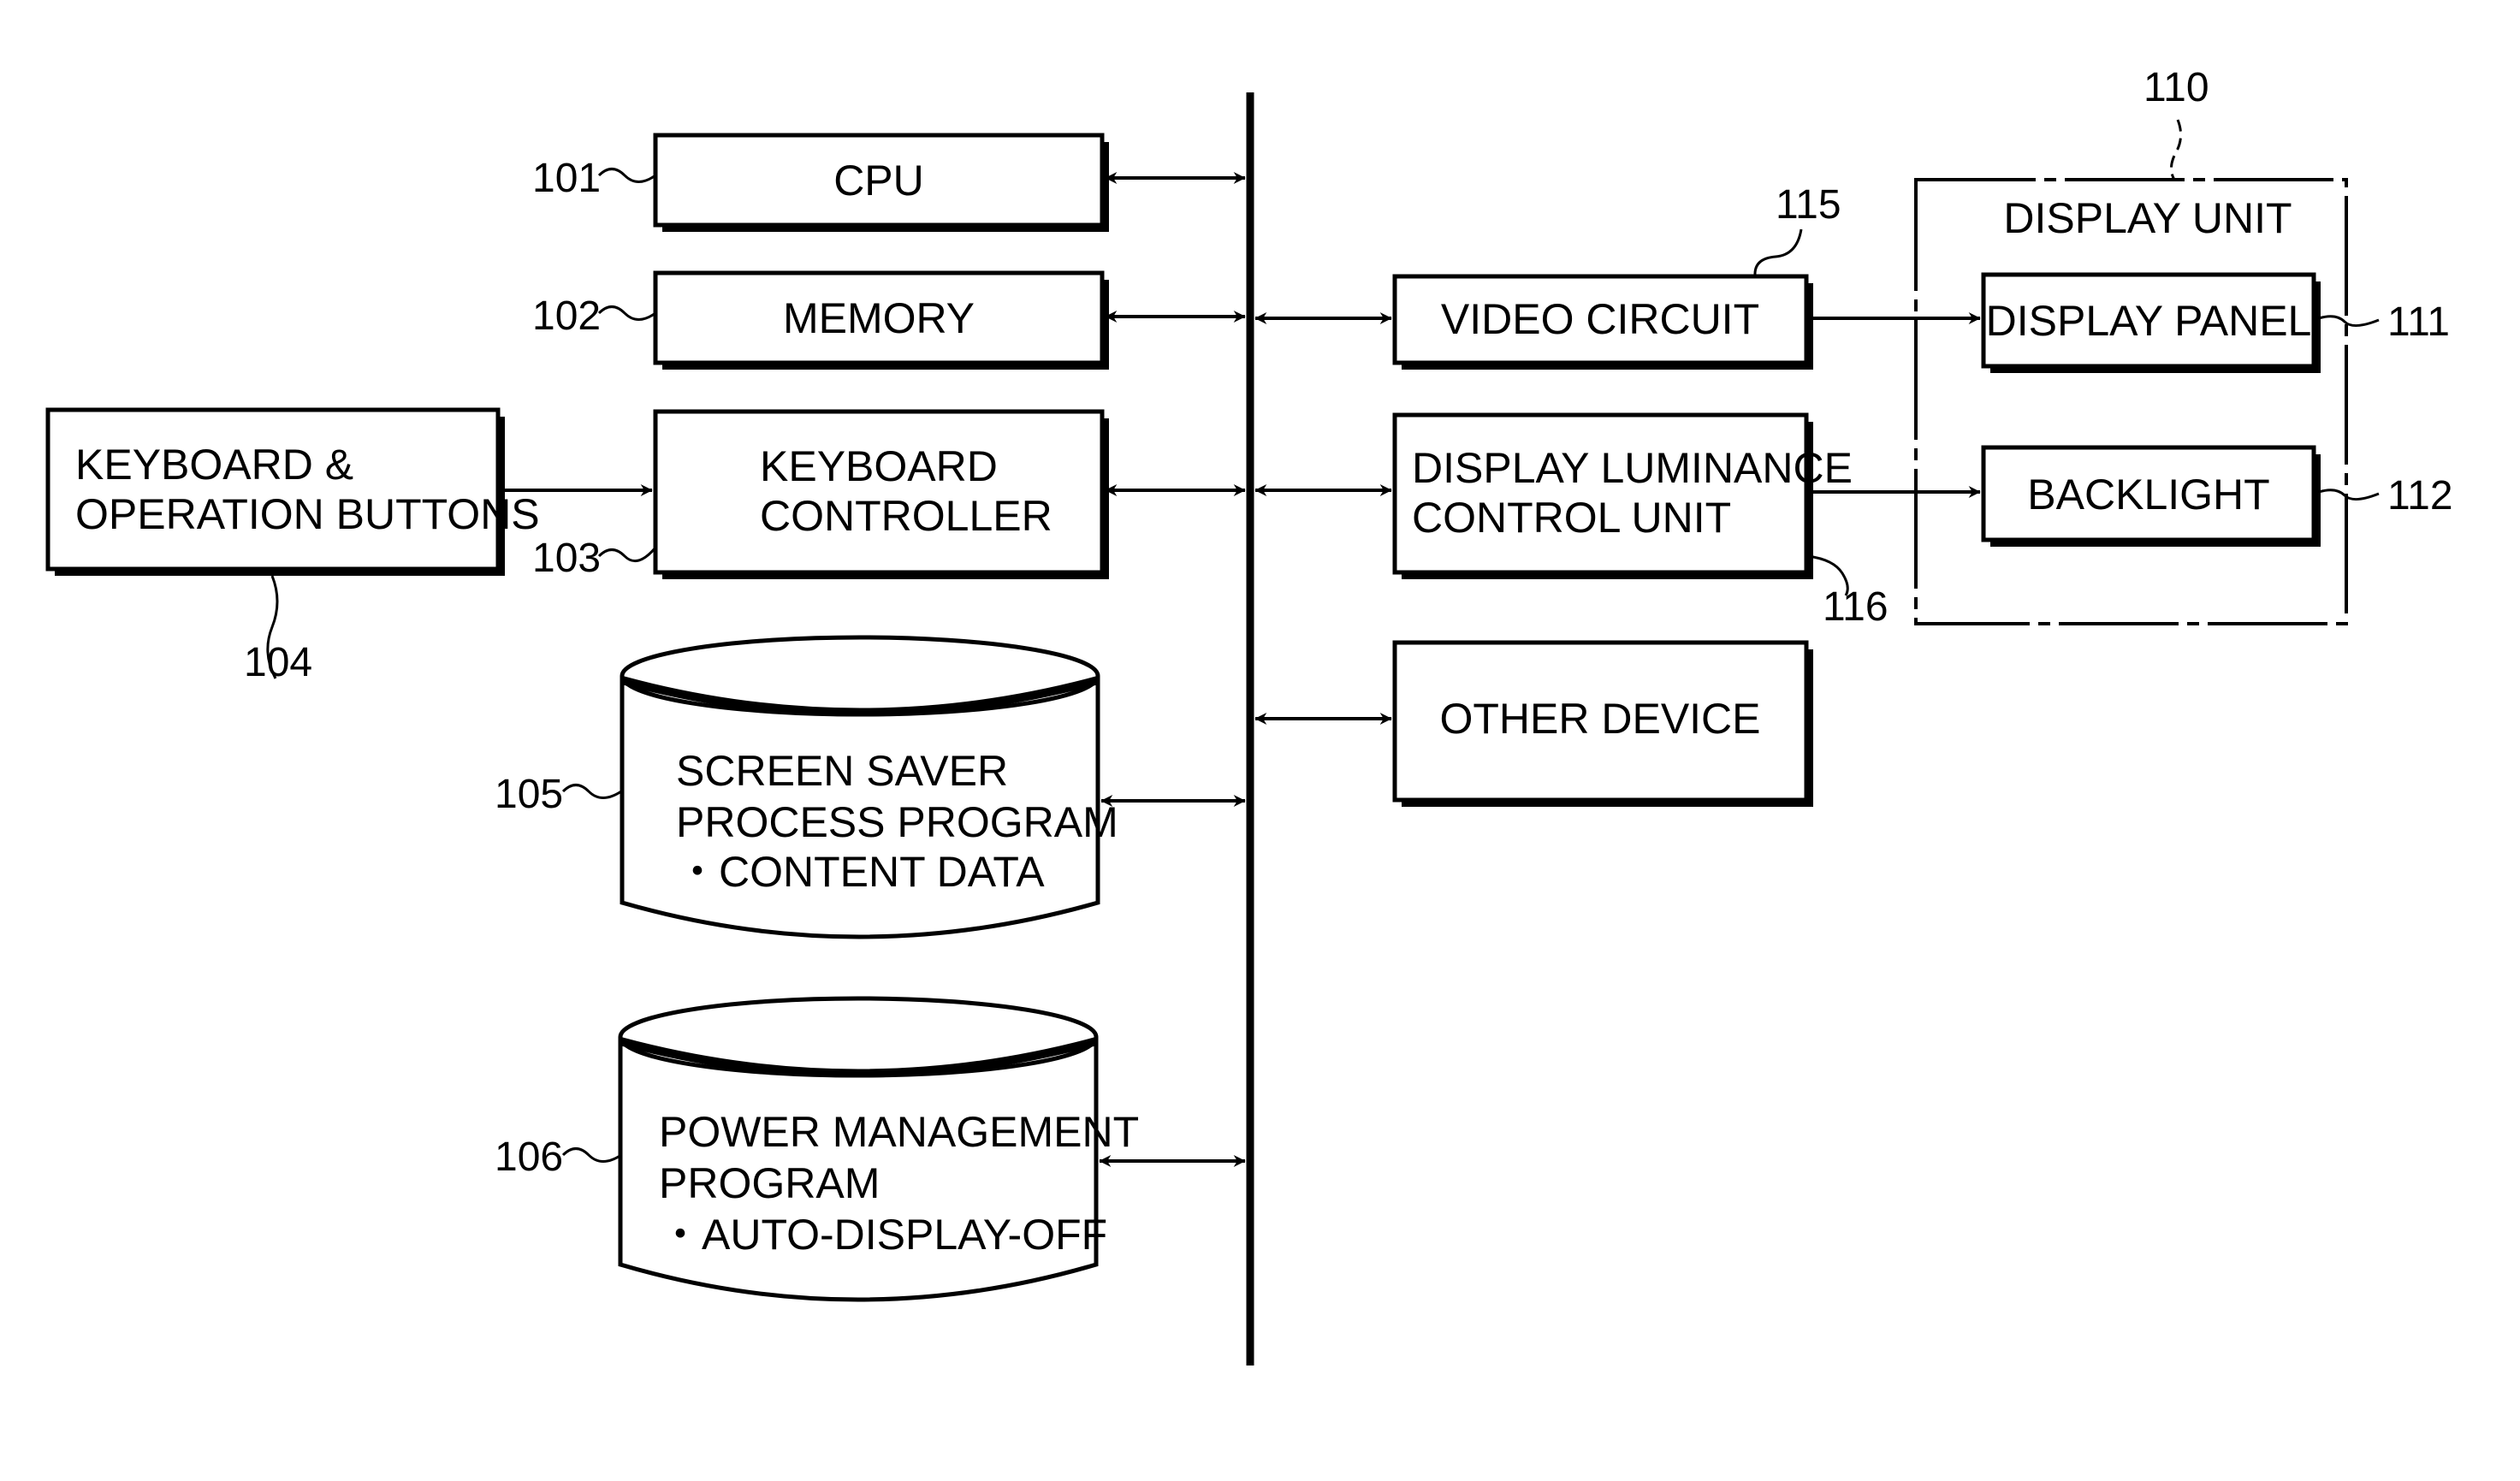 Image resolution: width=2520 pixels, height=1481 pixels. Describe the element at coordinates (860, 872) in the screenshot. I see `screen-saver-label-line3: ・CONTENT DATA` at that location.